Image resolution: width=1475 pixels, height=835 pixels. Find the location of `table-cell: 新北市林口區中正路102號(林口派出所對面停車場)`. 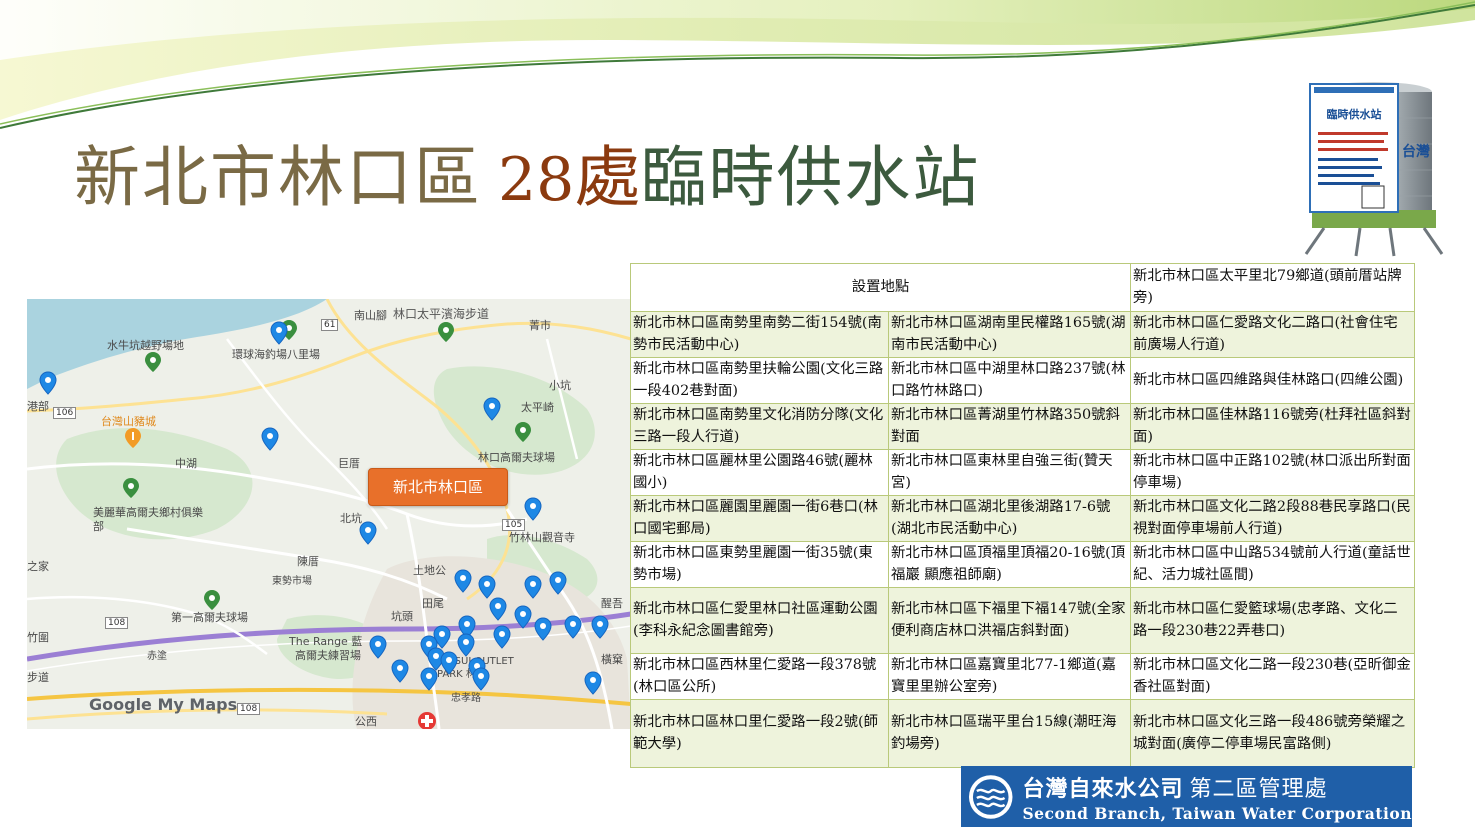

table-cell: 新北市林口區中正路102號(林口派出所對面停車場) is located at coordinates (1273, 472).